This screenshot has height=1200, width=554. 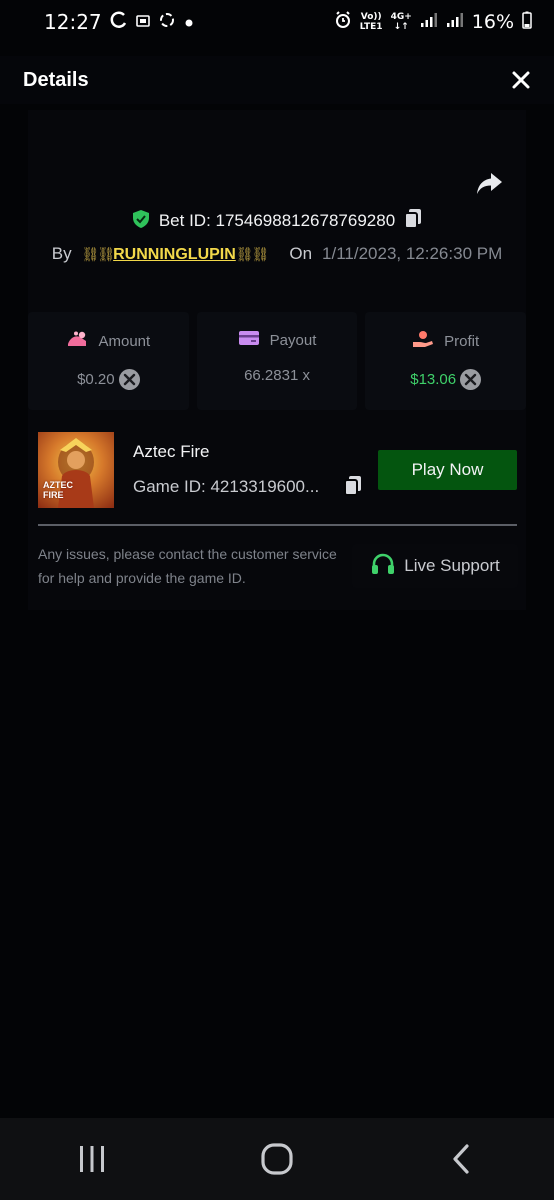 I want to click on status-time: 12:27, so click(x=73, y=22).